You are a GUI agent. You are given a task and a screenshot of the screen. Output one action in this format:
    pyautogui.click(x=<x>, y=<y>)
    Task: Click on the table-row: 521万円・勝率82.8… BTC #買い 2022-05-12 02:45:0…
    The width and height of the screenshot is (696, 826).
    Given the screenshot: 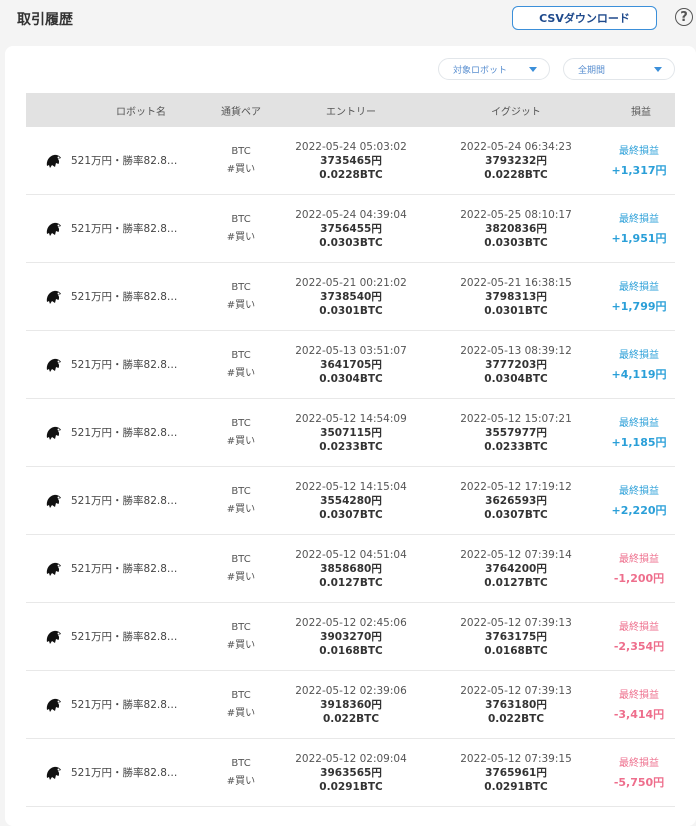 What is the action you would take?
    pyautogui.click(x=350, y=637)
    